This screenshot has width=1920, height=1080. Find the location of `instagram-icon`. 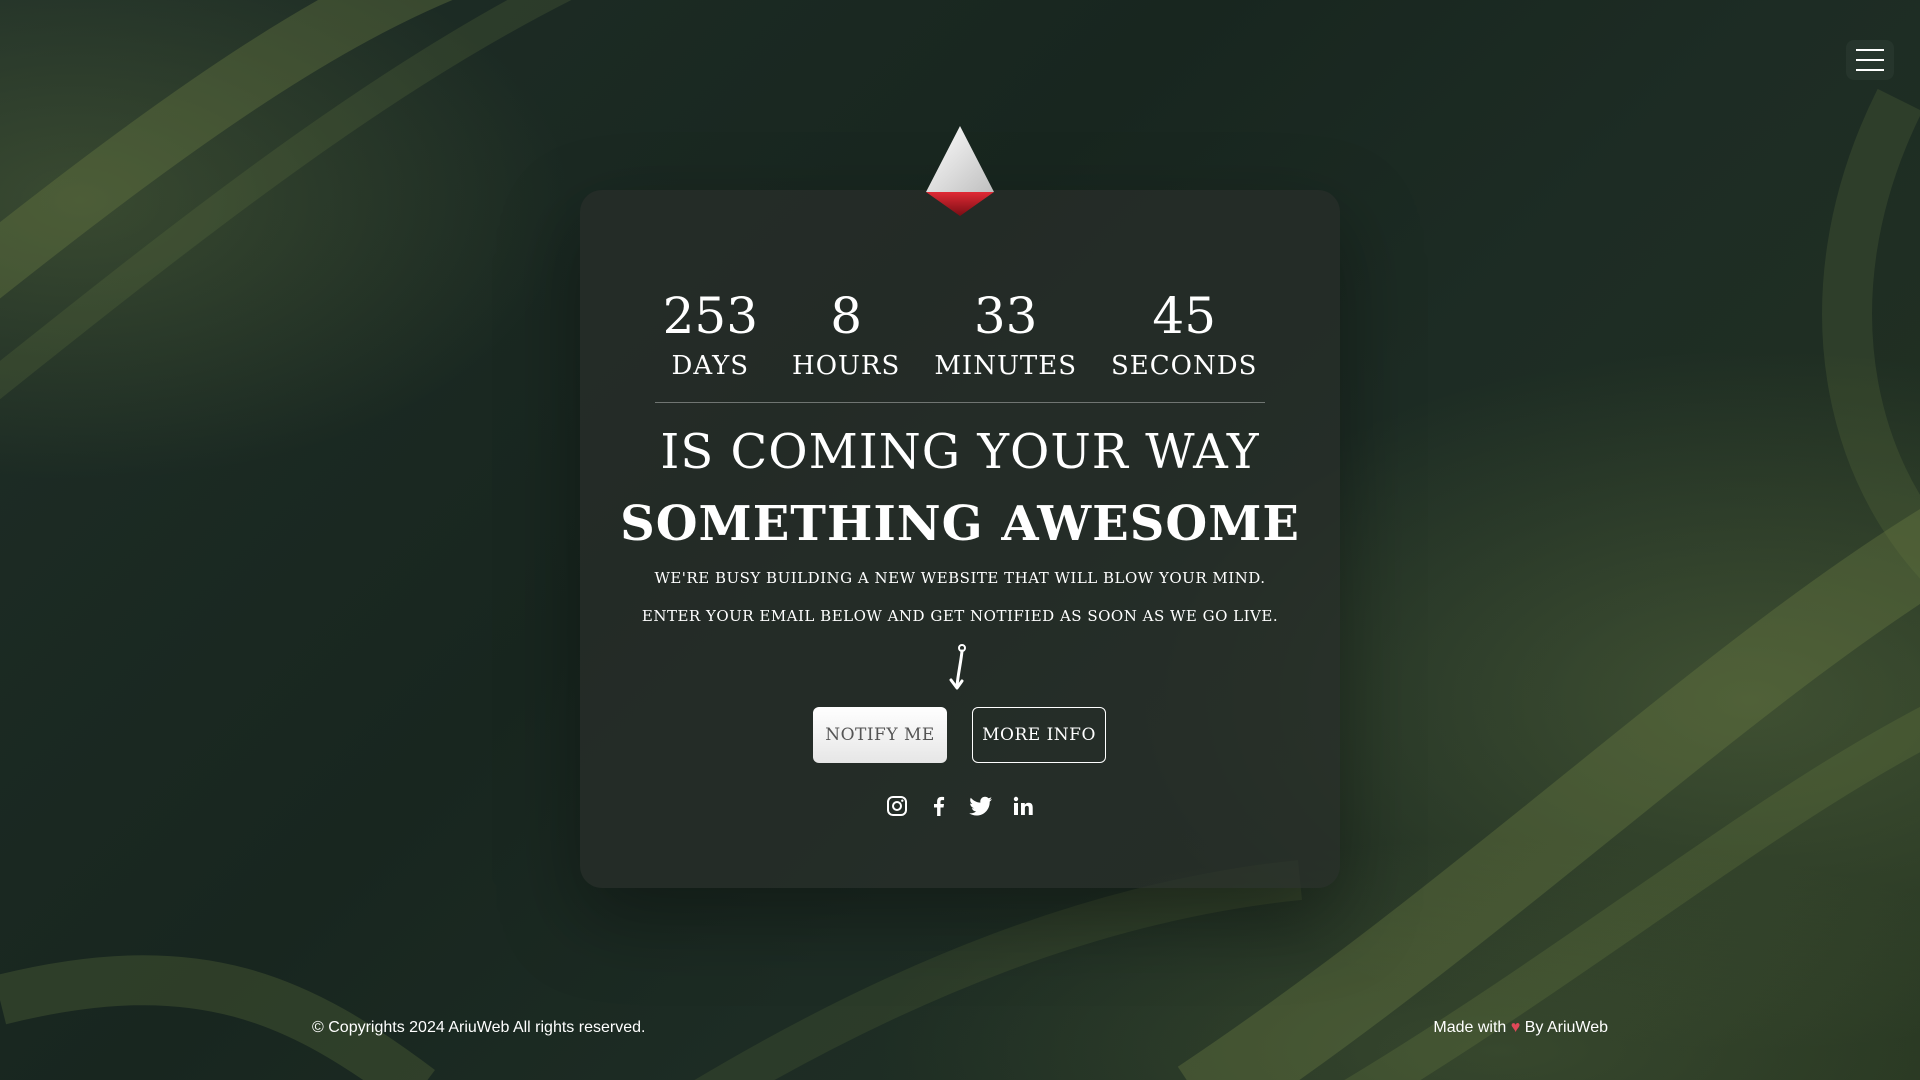

instagram-icon is located at coordinates (897, 806).